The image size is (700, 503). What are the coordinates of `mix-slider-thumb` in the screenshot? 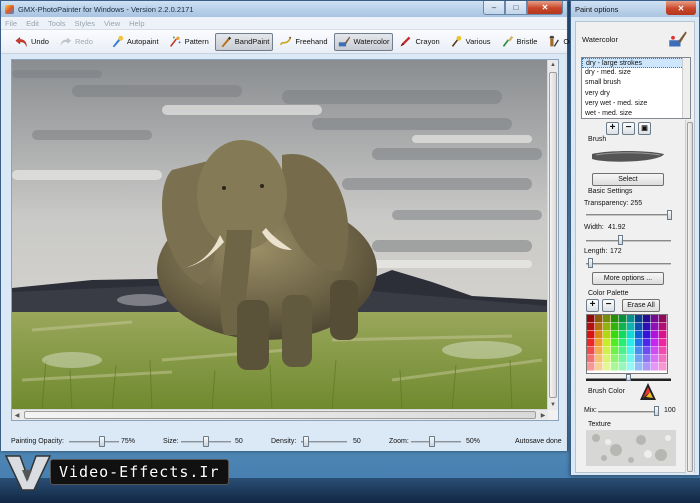 It's located at (656, 411).